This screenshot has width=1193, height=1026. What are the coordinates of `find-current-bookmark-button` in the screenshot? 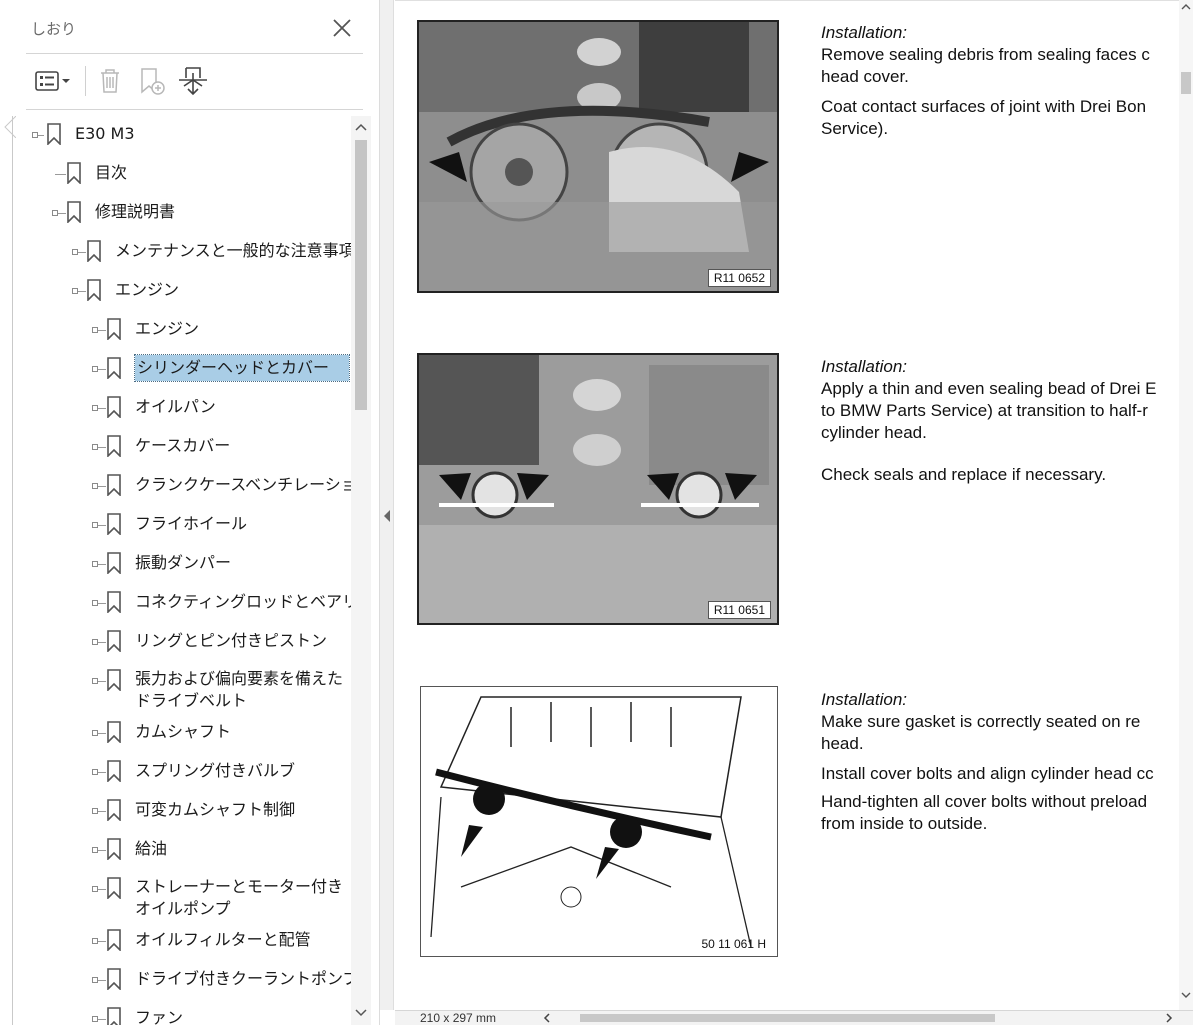 It's located at (193, 81).